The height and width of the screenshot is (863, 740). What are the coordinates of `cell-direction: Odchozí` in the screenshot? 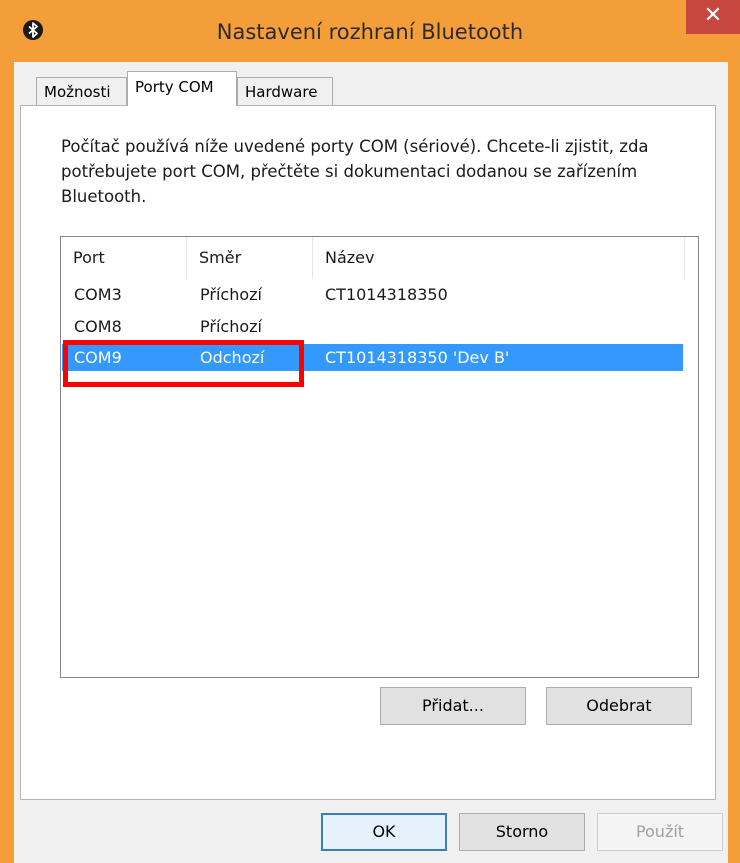 It's located at (232, 357).